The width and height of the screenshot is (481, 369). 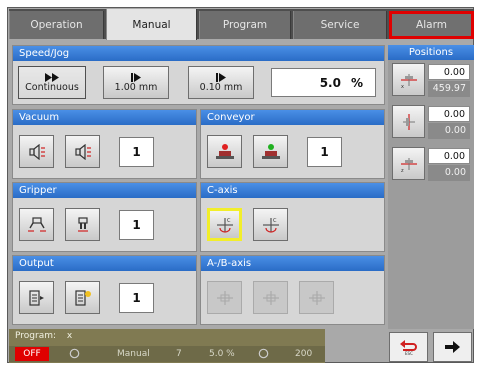 What do you see at coordinates (222, 354) in the screenshot?
I see `status-speed: 5.0 %` at bounding box center [222, 354].